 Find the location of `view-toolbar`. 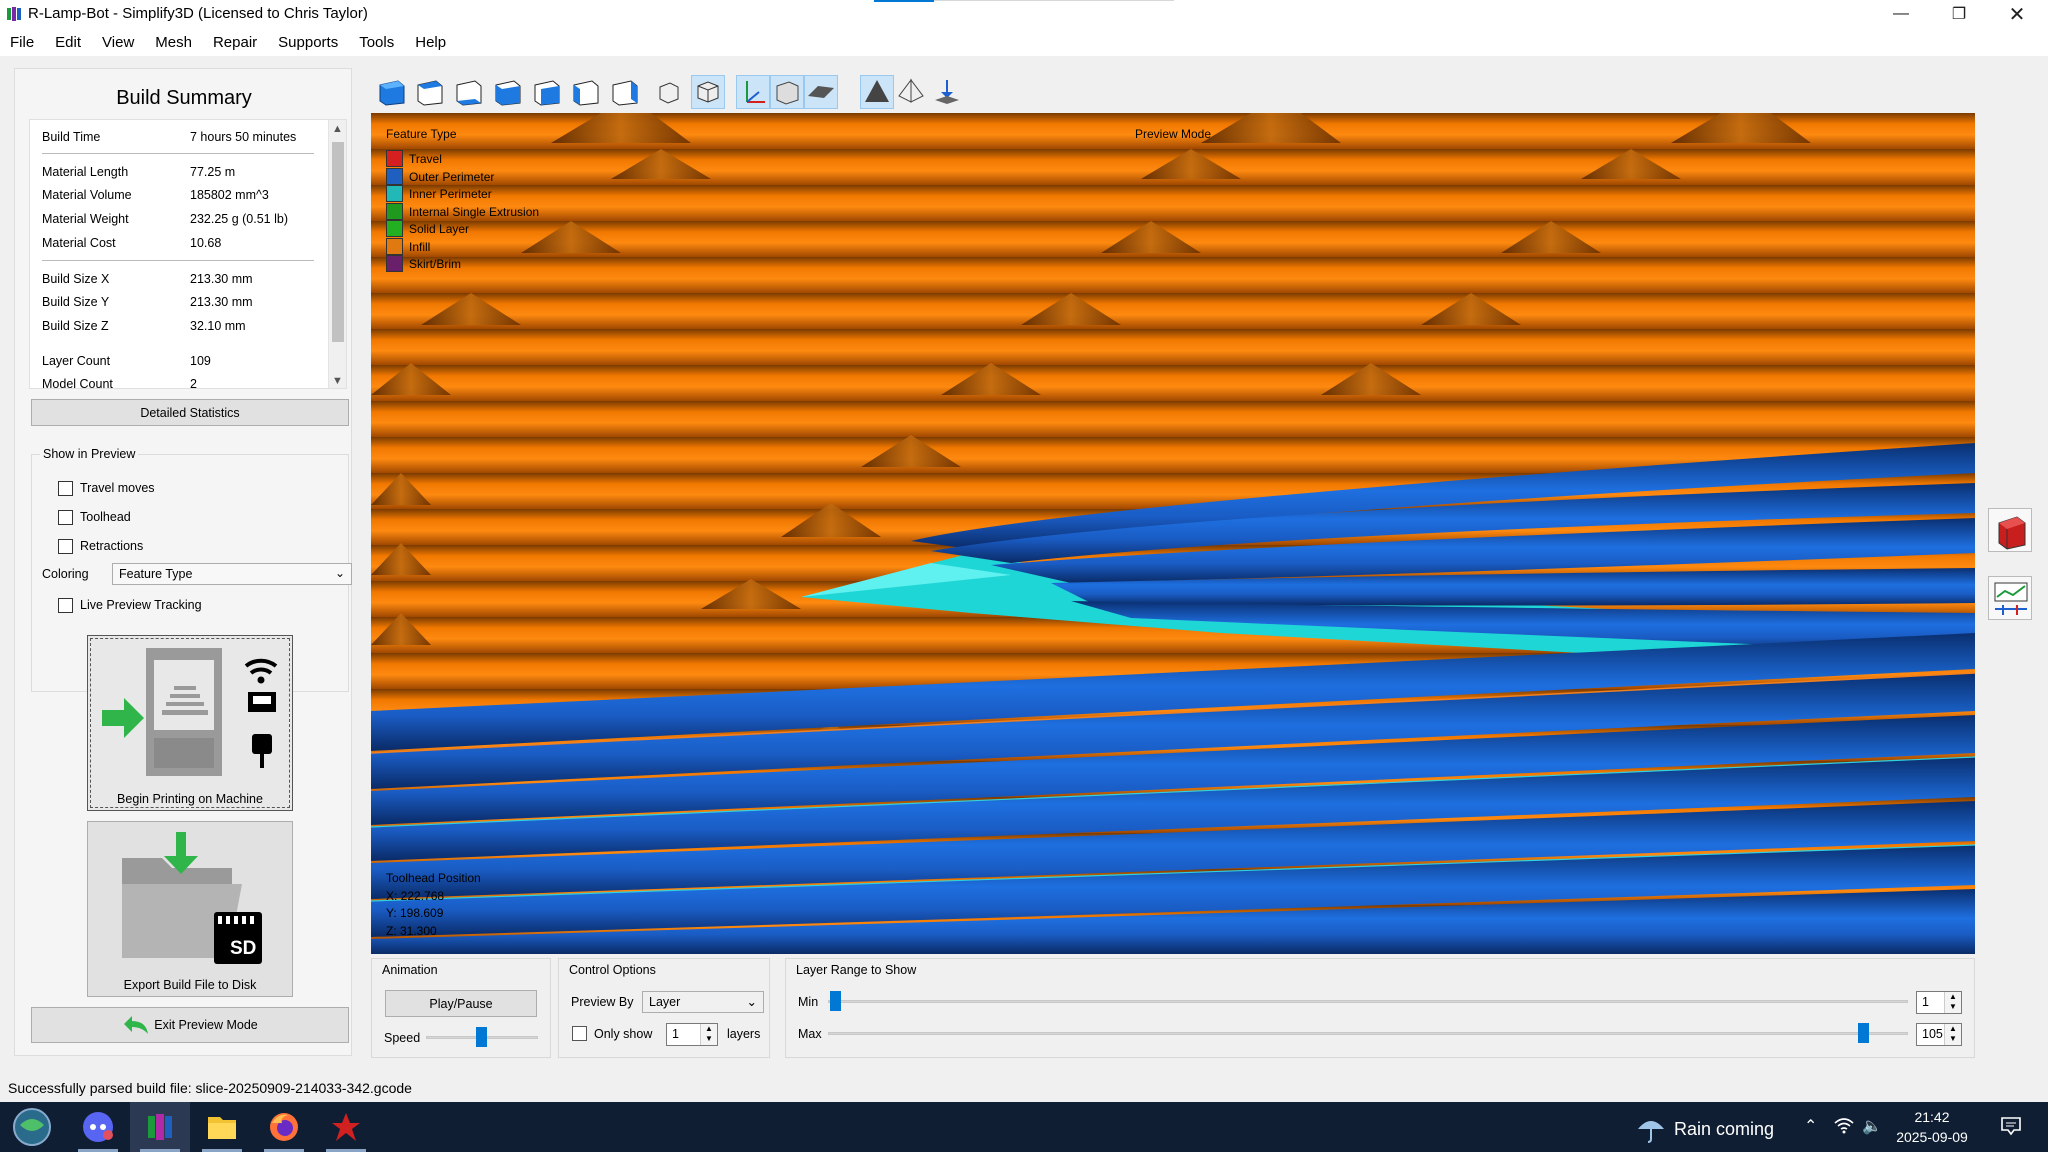

view-toolbar is located at coordinates (674, 92).